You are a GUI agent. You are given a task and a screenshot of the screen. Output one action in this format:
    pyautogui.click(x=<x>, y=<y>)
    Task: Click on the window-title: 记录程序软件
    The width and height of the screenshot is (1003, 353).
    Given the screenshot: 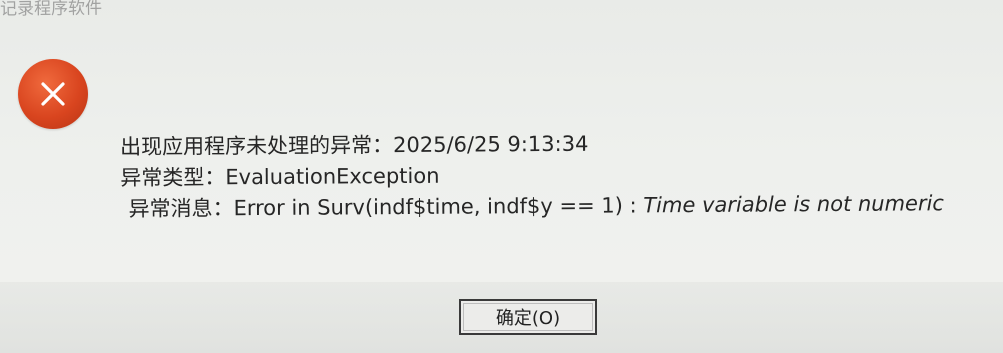 What is the action you would take?
    pyautogui.click(x=51, y=10)
    